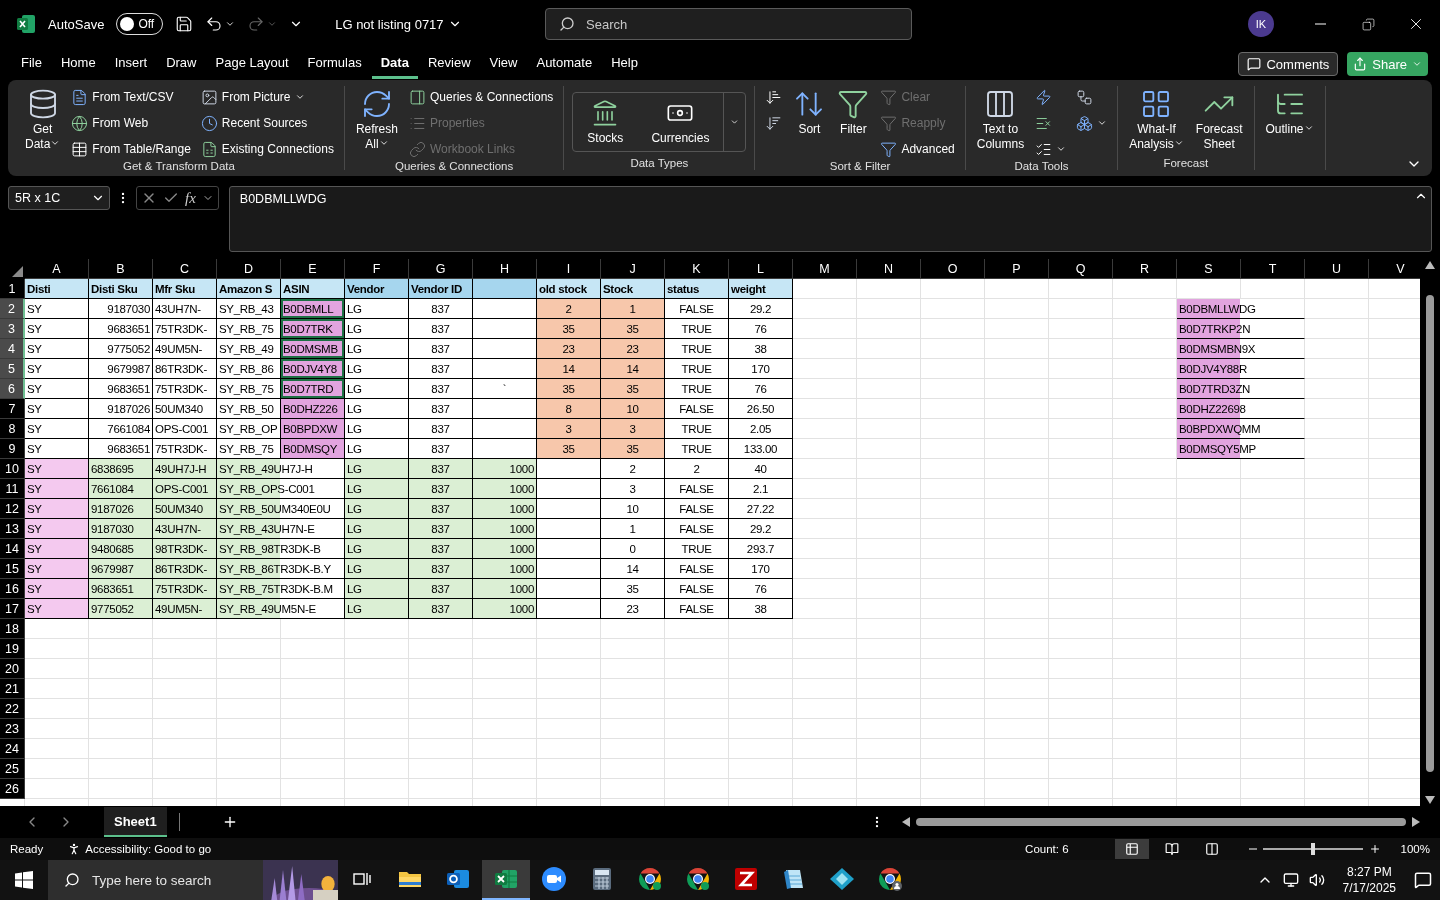  I want to click on menu-tab: Insert, so click(131, 64).